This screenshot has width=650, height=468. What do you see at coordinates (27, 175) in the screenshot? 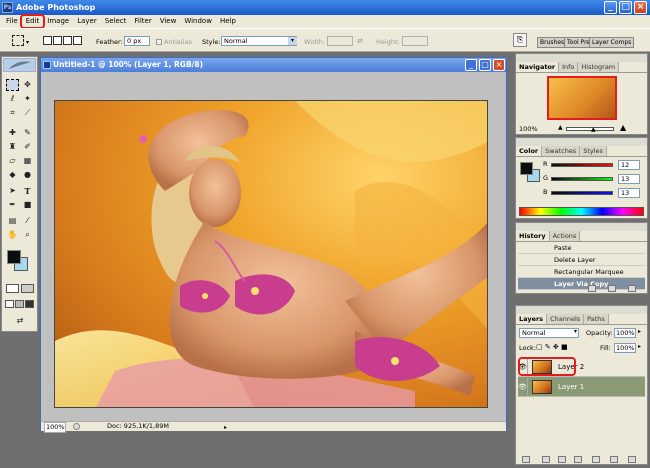
I see `dodge-tool-icon: ●` at bounding box center [27, 175].